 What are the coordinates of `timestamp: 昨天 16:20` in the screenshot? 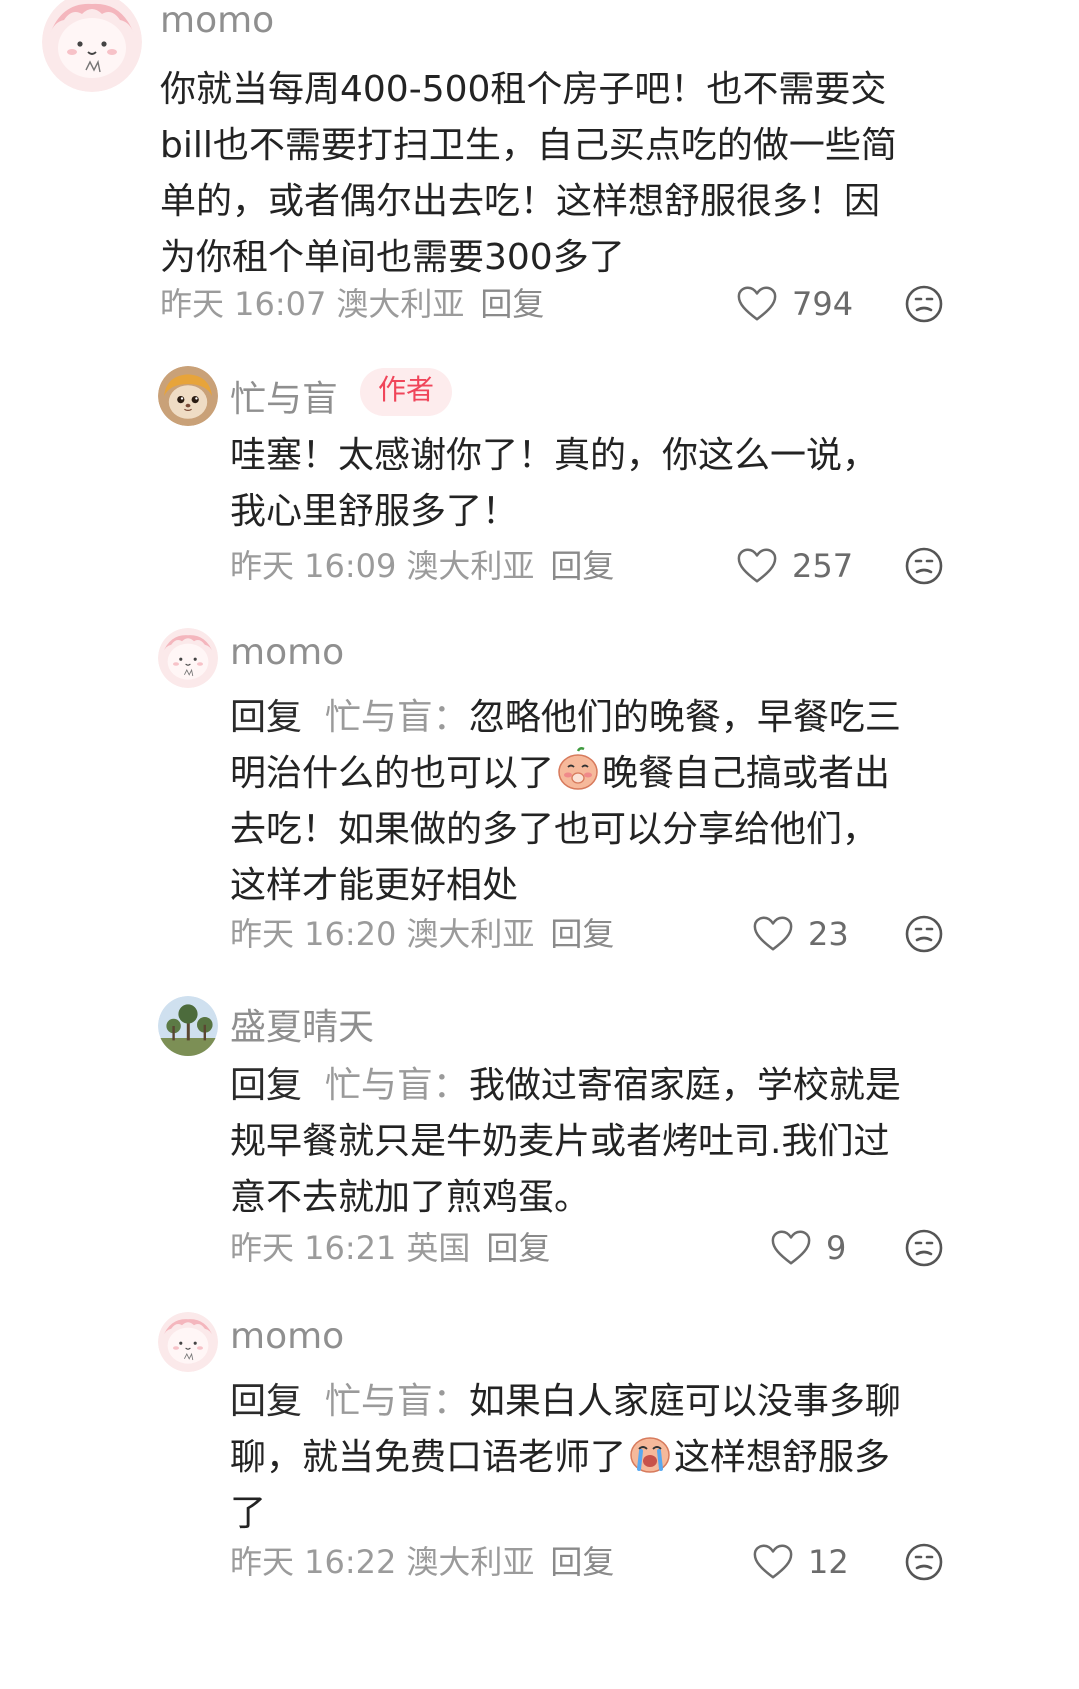 It's located at (313, 934).